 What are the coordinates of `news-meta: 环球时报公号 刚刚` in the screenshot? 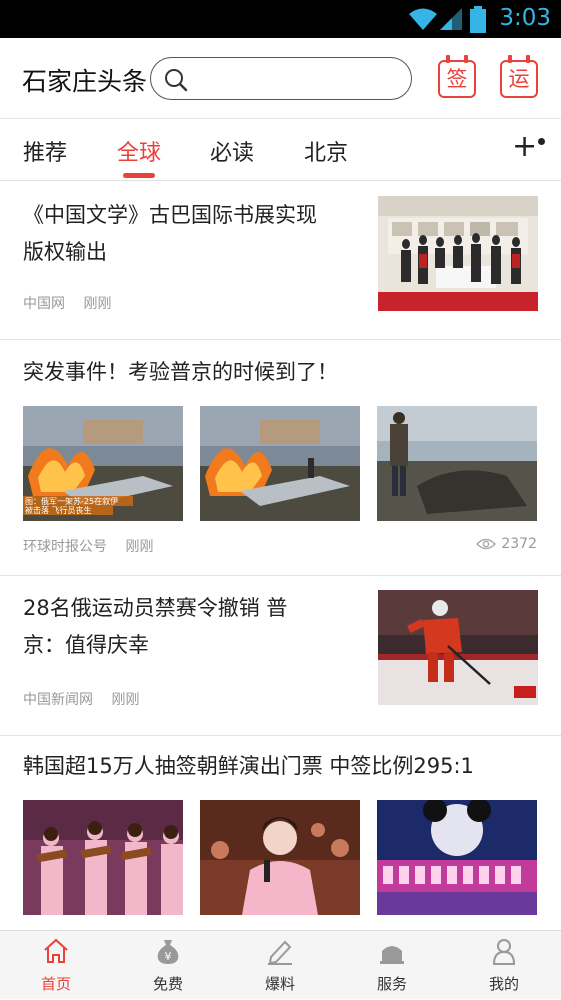 It's located at (95, 546).